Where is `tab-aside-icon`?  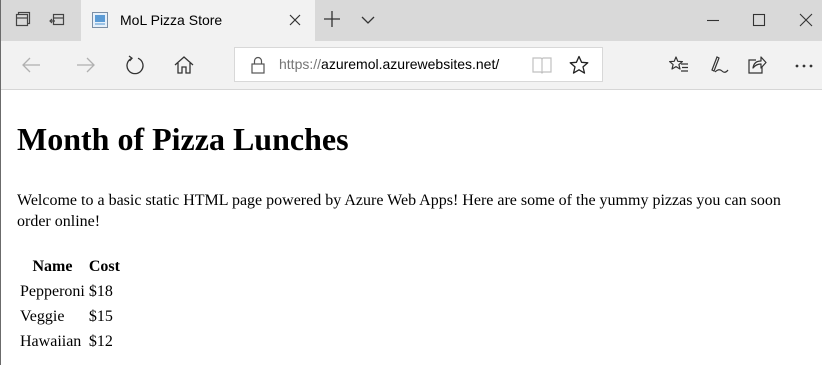
tab-aside-icon is located at coordinates (23, 19).